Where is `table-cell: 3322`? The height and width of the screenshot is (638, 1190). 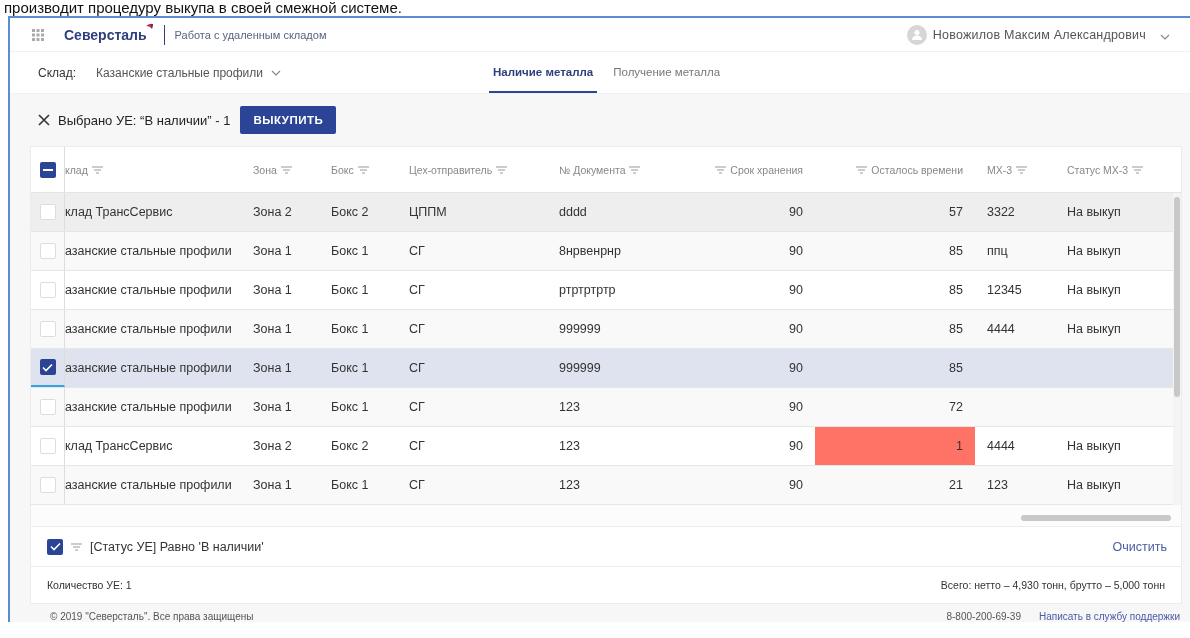
table-cell: 3322 is located at coordinates (1001, 212).